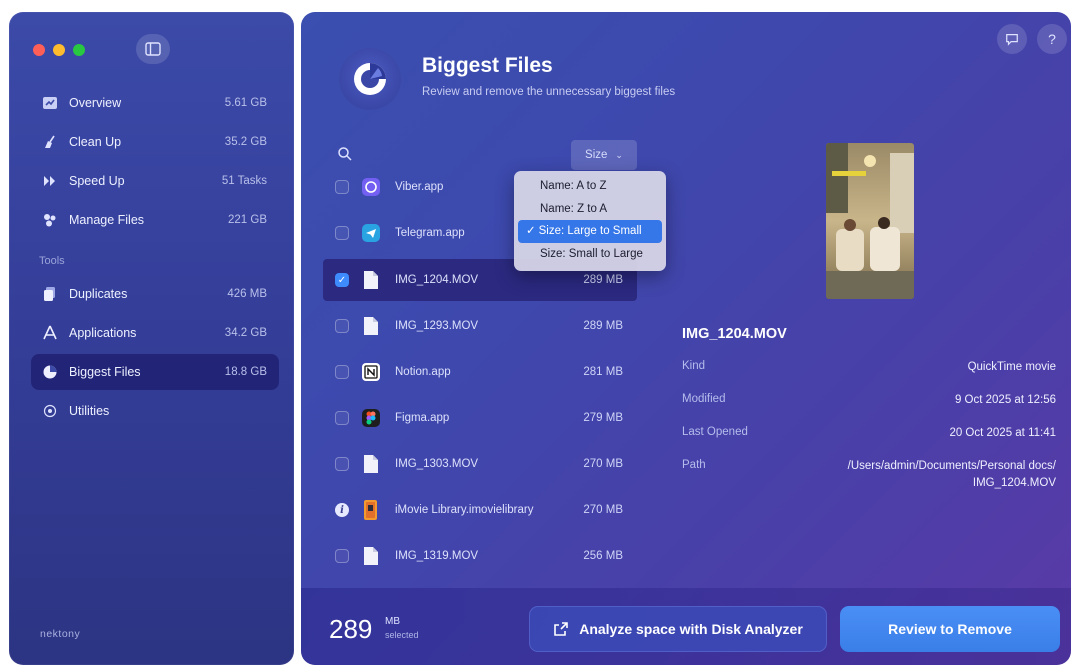  Describe the element at coordinates (59, 50) in the screenshot. I see `minimize-window-button` at that location.